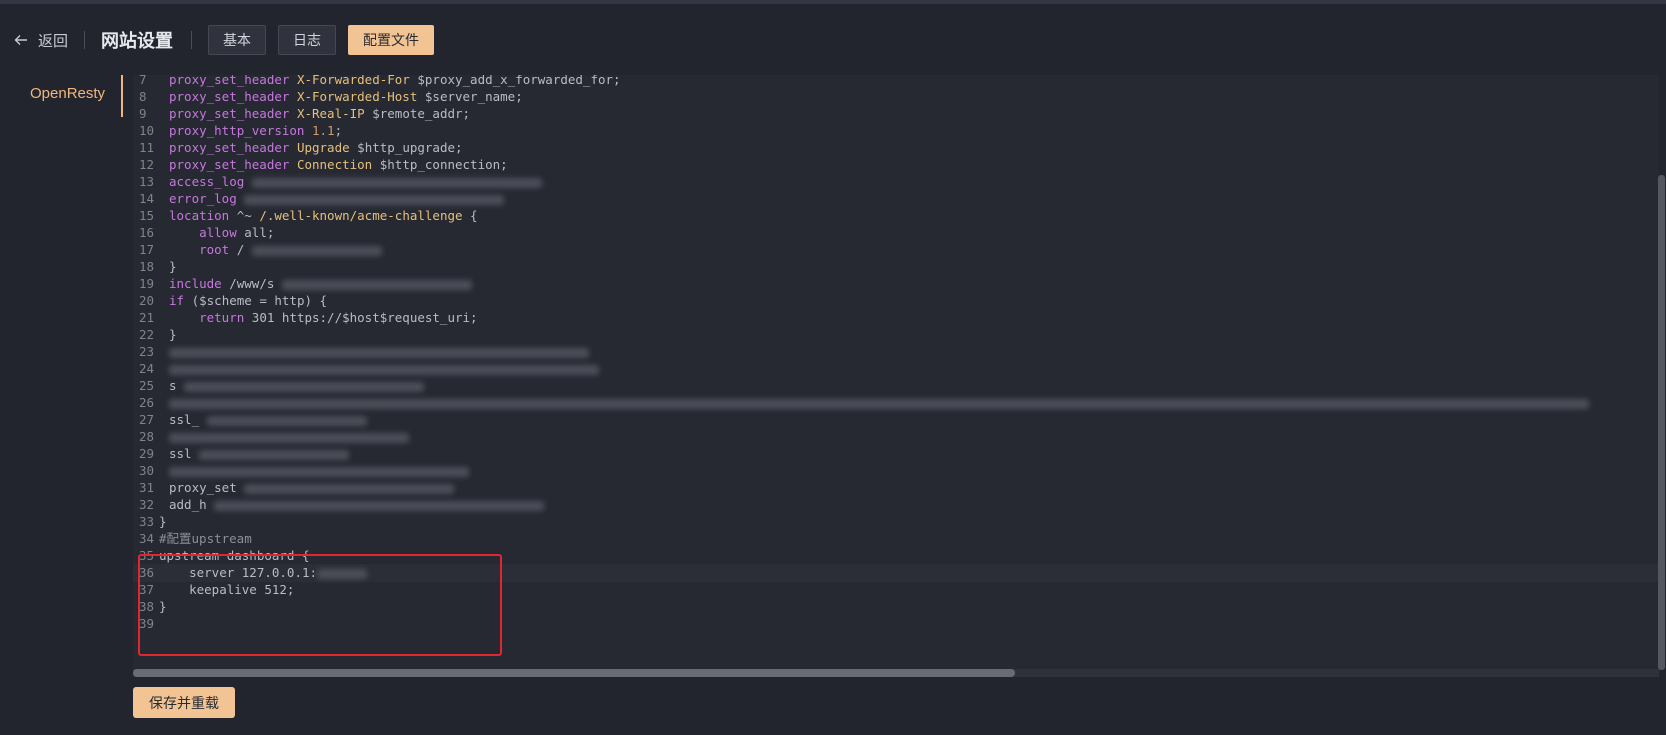 This screenshot has height=735, width=1666. What do you see at coordinates (195, 538) in the screenshot?
I see `code-line: 34 #配置upstream` at bounding box center [195, 538].